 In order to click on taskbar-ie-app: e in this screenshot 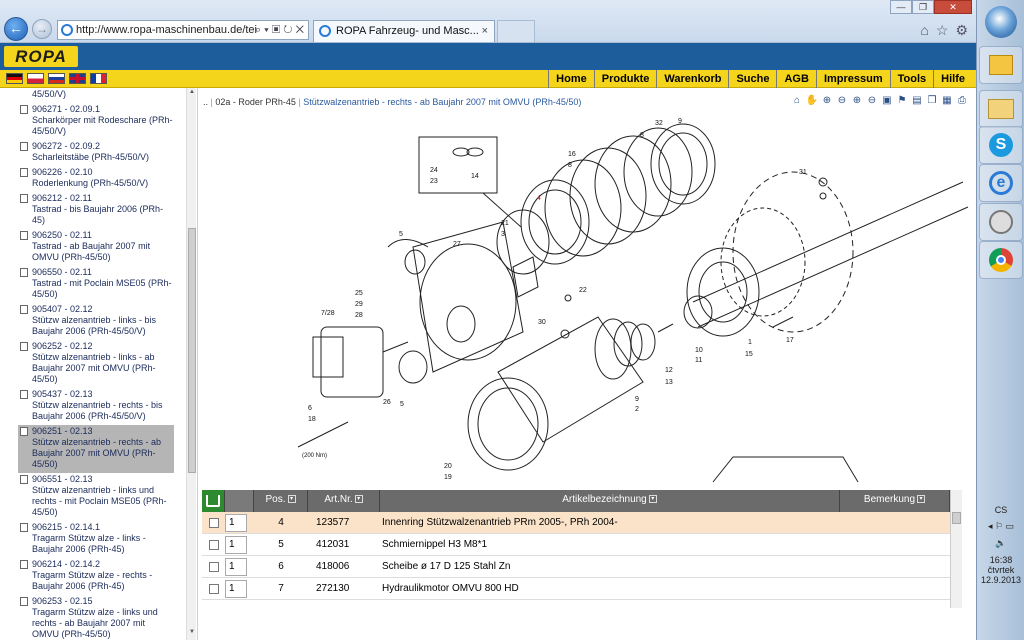, I will do `click(1001, 183)`.